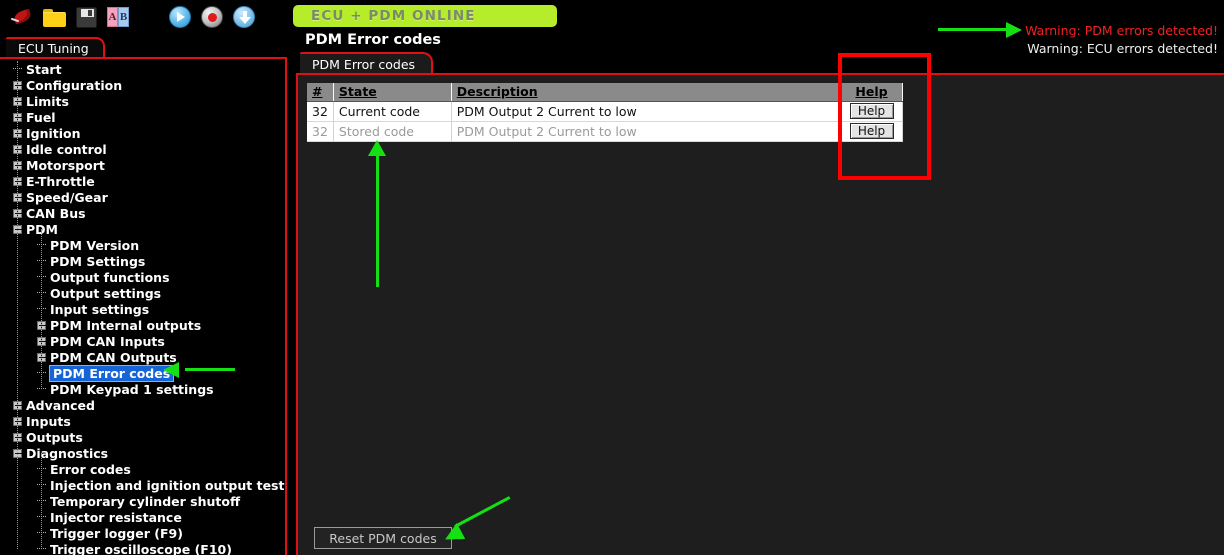 Image resolution: width=1224 pixels, height=555 pixels. Describe the element at coordinates (142, 261) in the screenshot. I see `sidebar-item-pdm-settings: PDM Settings` at that location.